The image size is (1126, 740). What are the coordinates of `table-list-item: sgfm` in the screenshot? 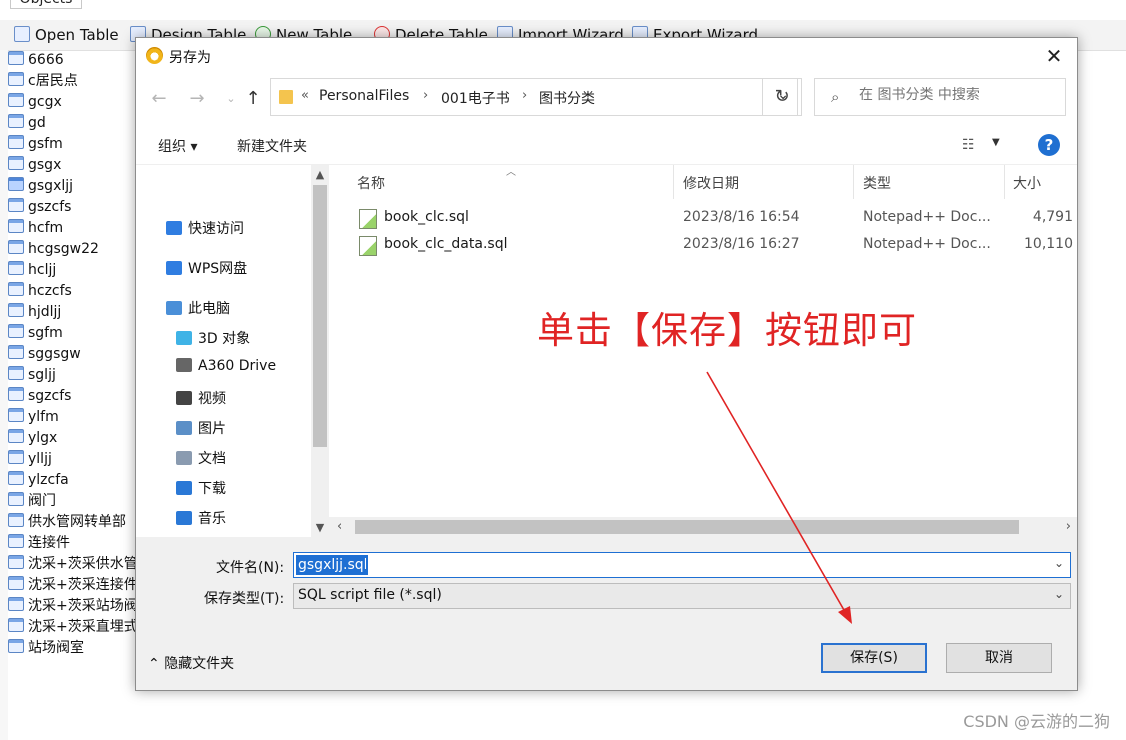 It's located at (73, 333).